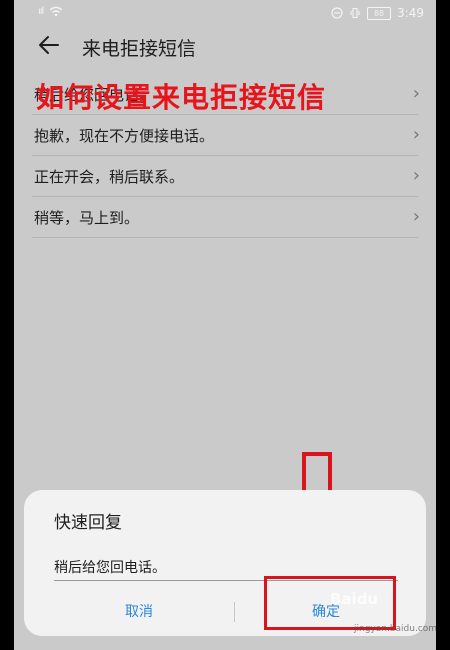 The image size is (450, 650). Describe the element at coordinates (234, 612) in the screenshot. I see `button-divider` at that location.